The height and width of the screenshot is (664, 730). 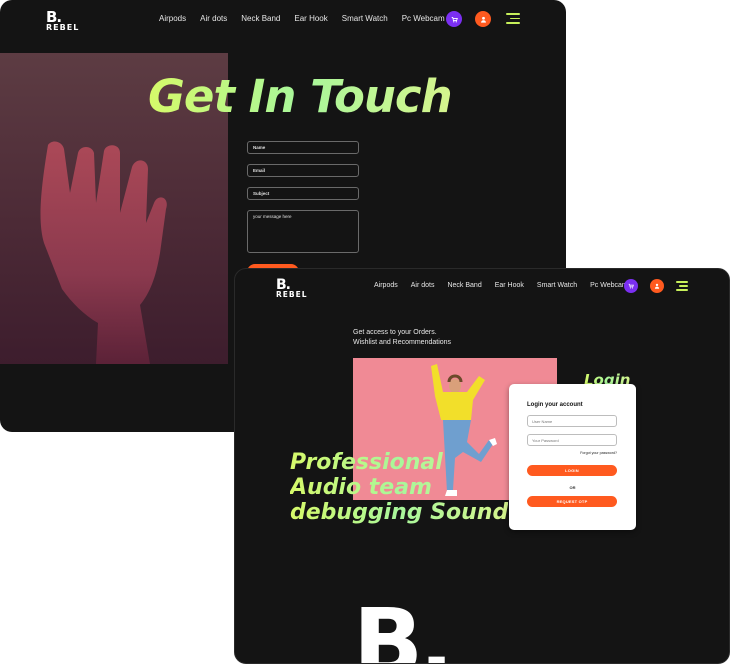 What do you see at coordinates (395, 332) in the screenshot?
I see `tagline-line-1: Get access to your Orders.` at bounding box center [395, 332].